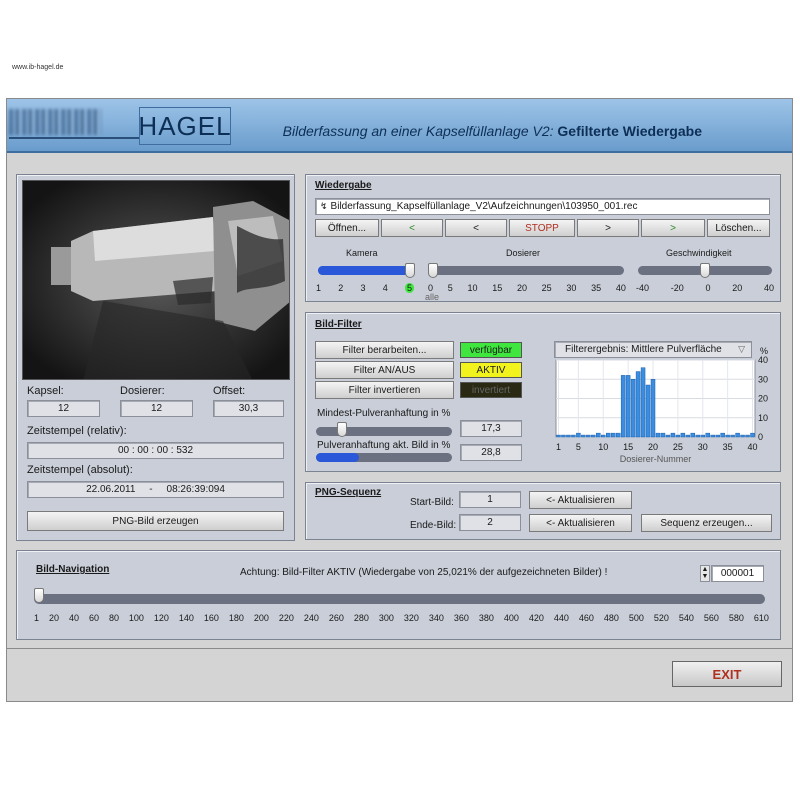 Image resolution: width=800 pixels, height=800 pixels. What do you see at coordinates (161, 618) in the screenshot?
I see `navigation-tick: 120` at bounding box center [161, 618].